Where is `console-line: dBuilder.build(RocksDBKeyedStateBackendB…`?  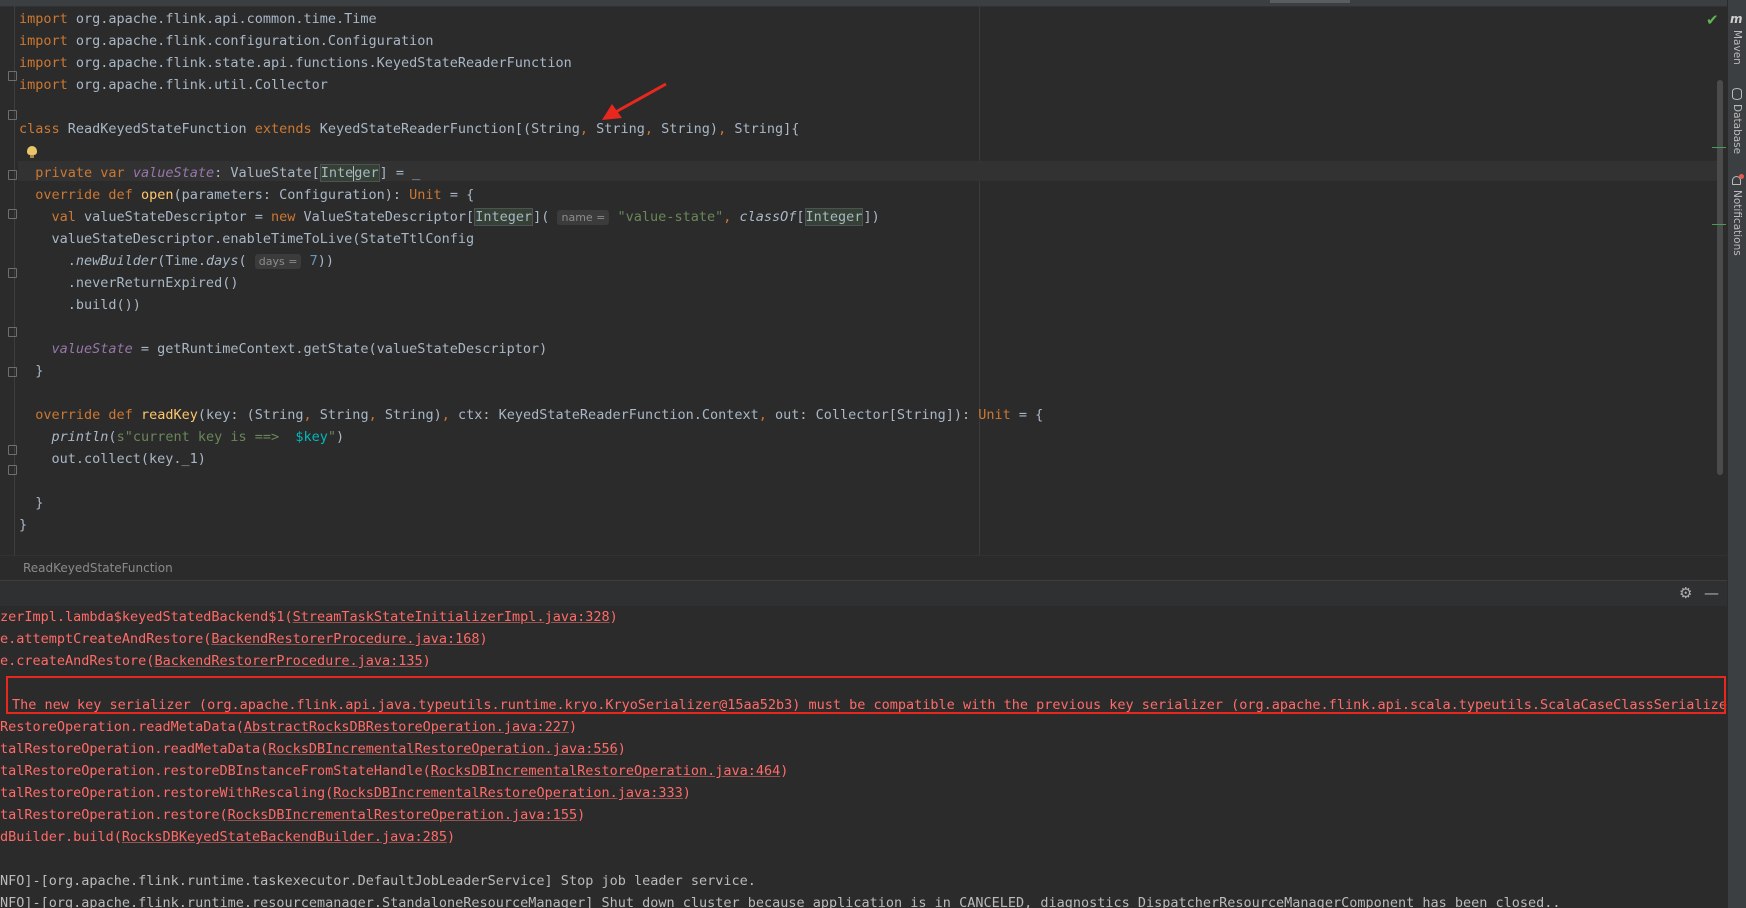
console-line: dBuilder.build(RocksDBKeyedStateBackendB… is located at coordinates (228, 837).